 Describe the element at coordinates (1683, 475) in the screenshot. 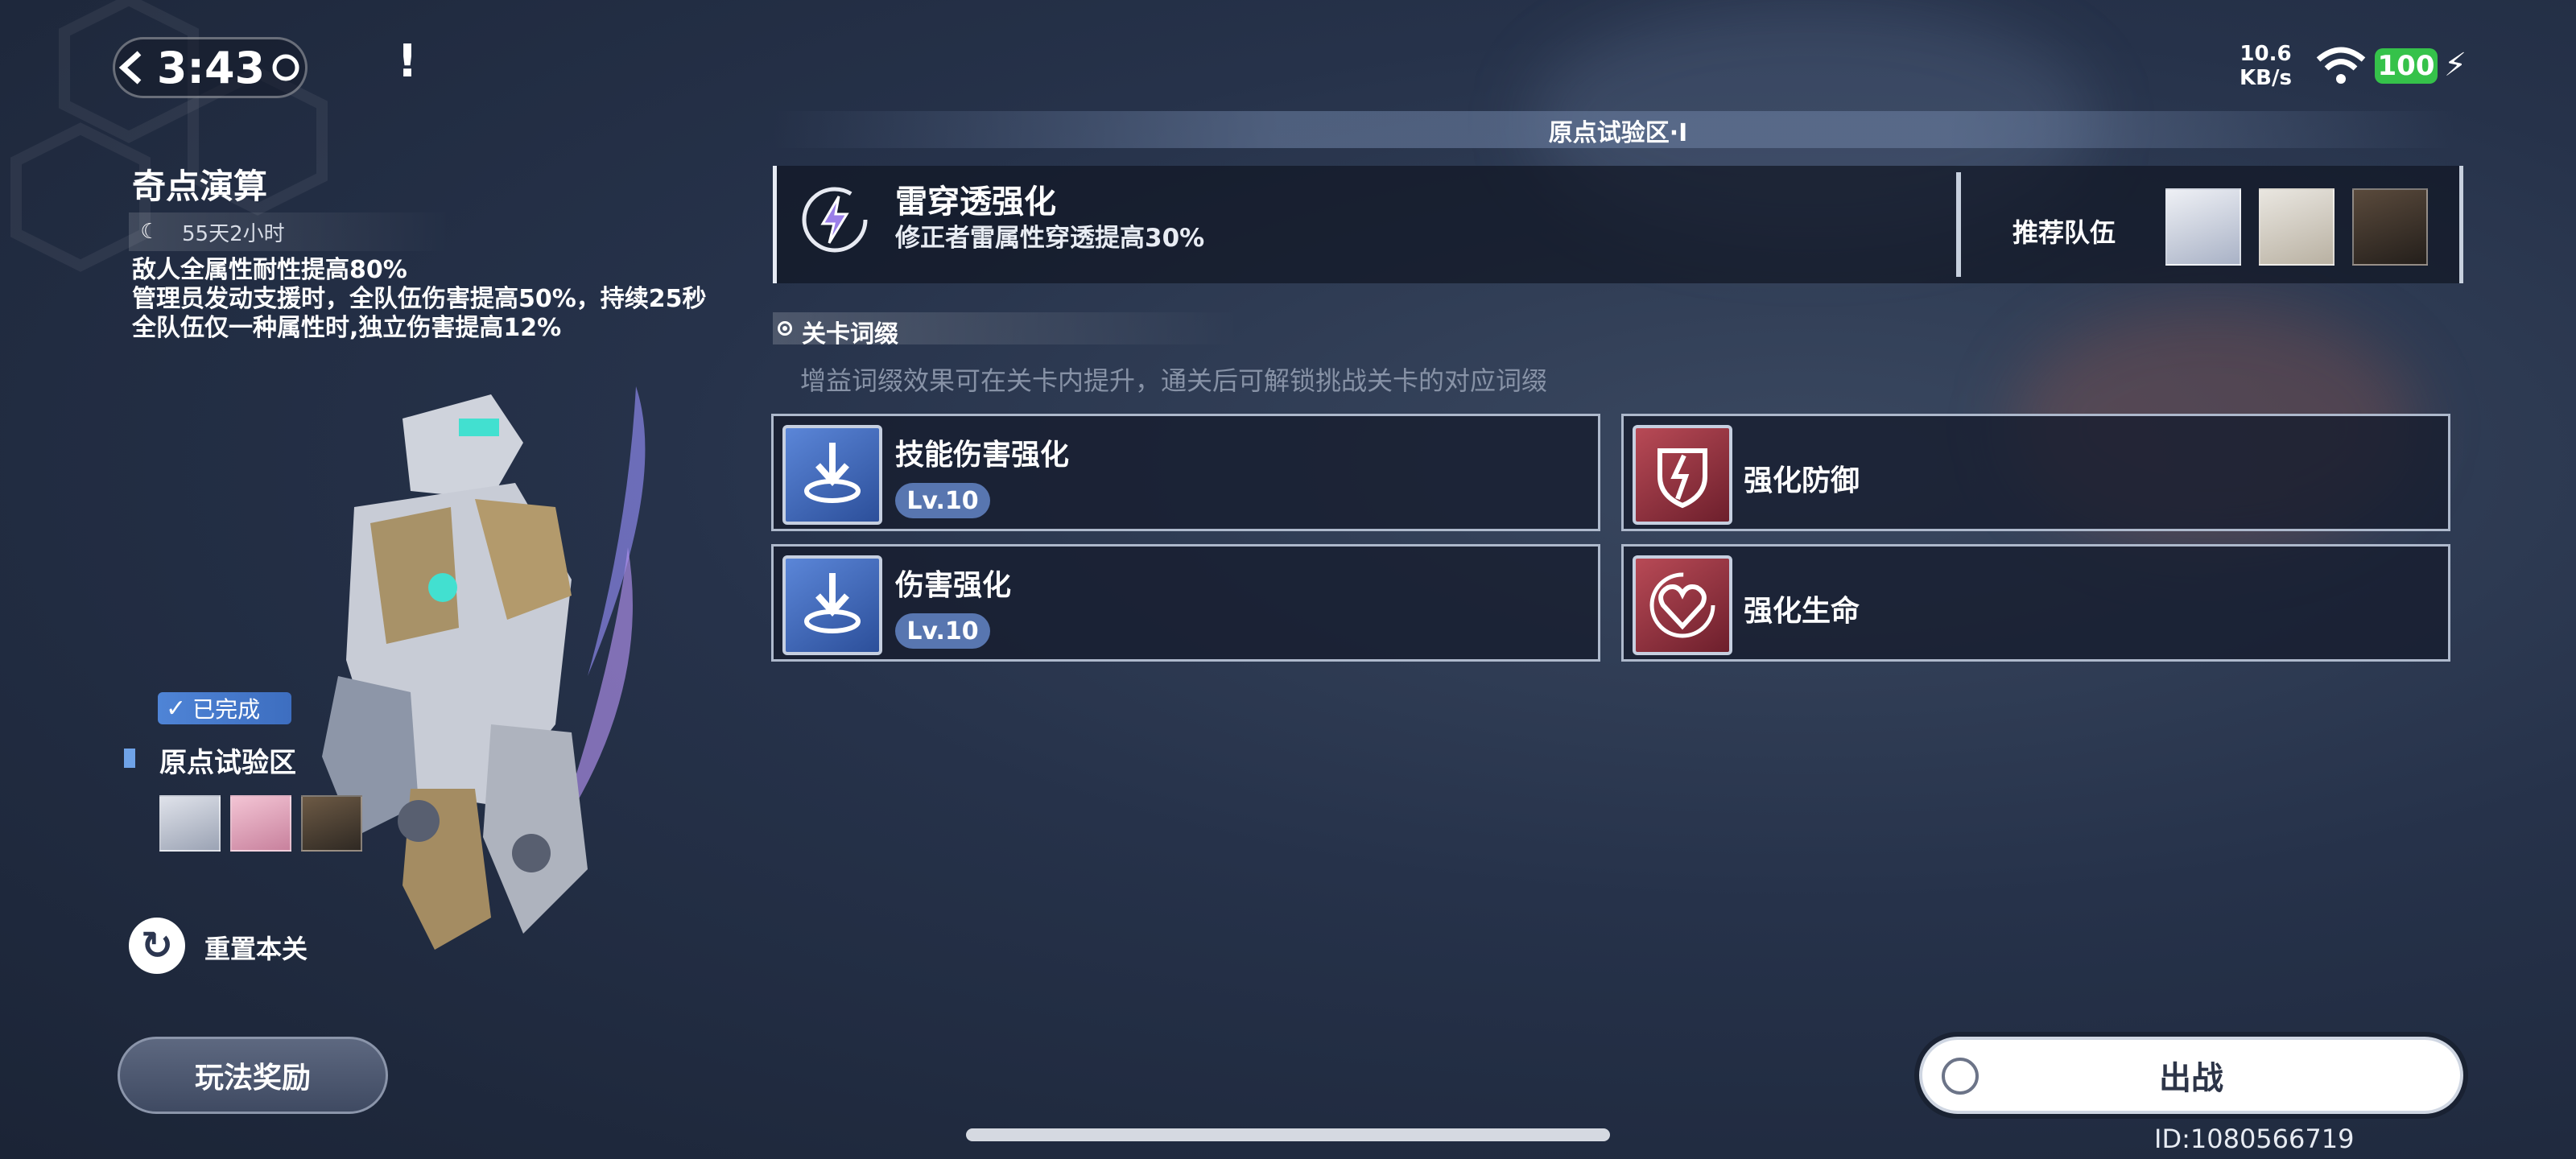

I see `shield-break-icon` at that location.